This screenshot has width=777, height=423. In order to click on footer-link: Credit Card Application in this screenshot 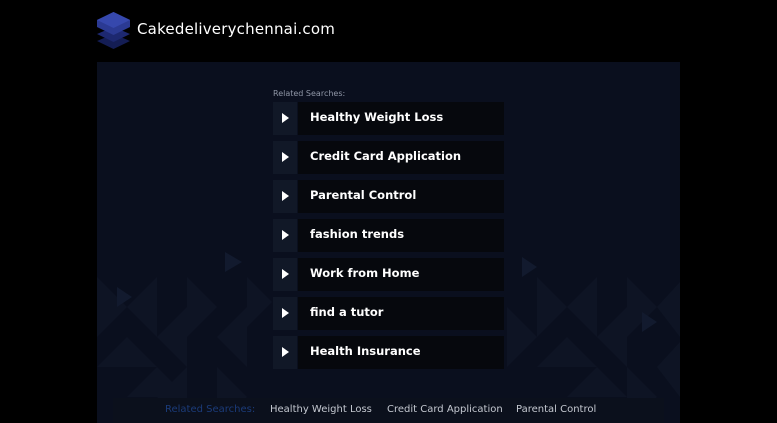, I will do `click(445, 409)`.